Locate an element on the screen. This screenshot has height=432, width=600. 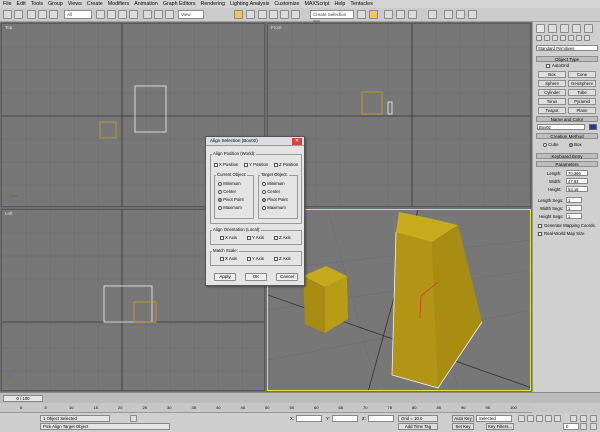
menu-customize: Customize is located at coordinates (286, 4).